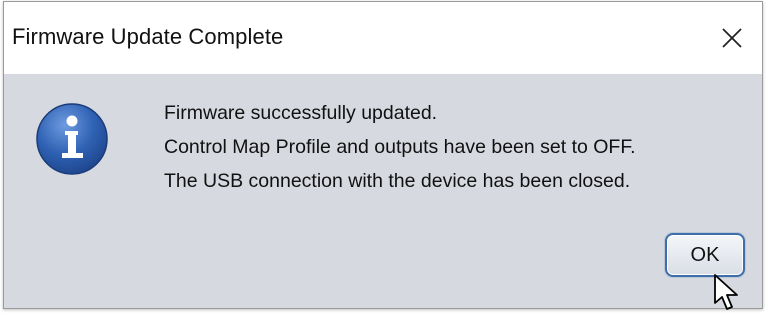 The height and width of the screenshot is (313, 769). I want to click on message-line: Firmware successfully updated., so click(301, 113).